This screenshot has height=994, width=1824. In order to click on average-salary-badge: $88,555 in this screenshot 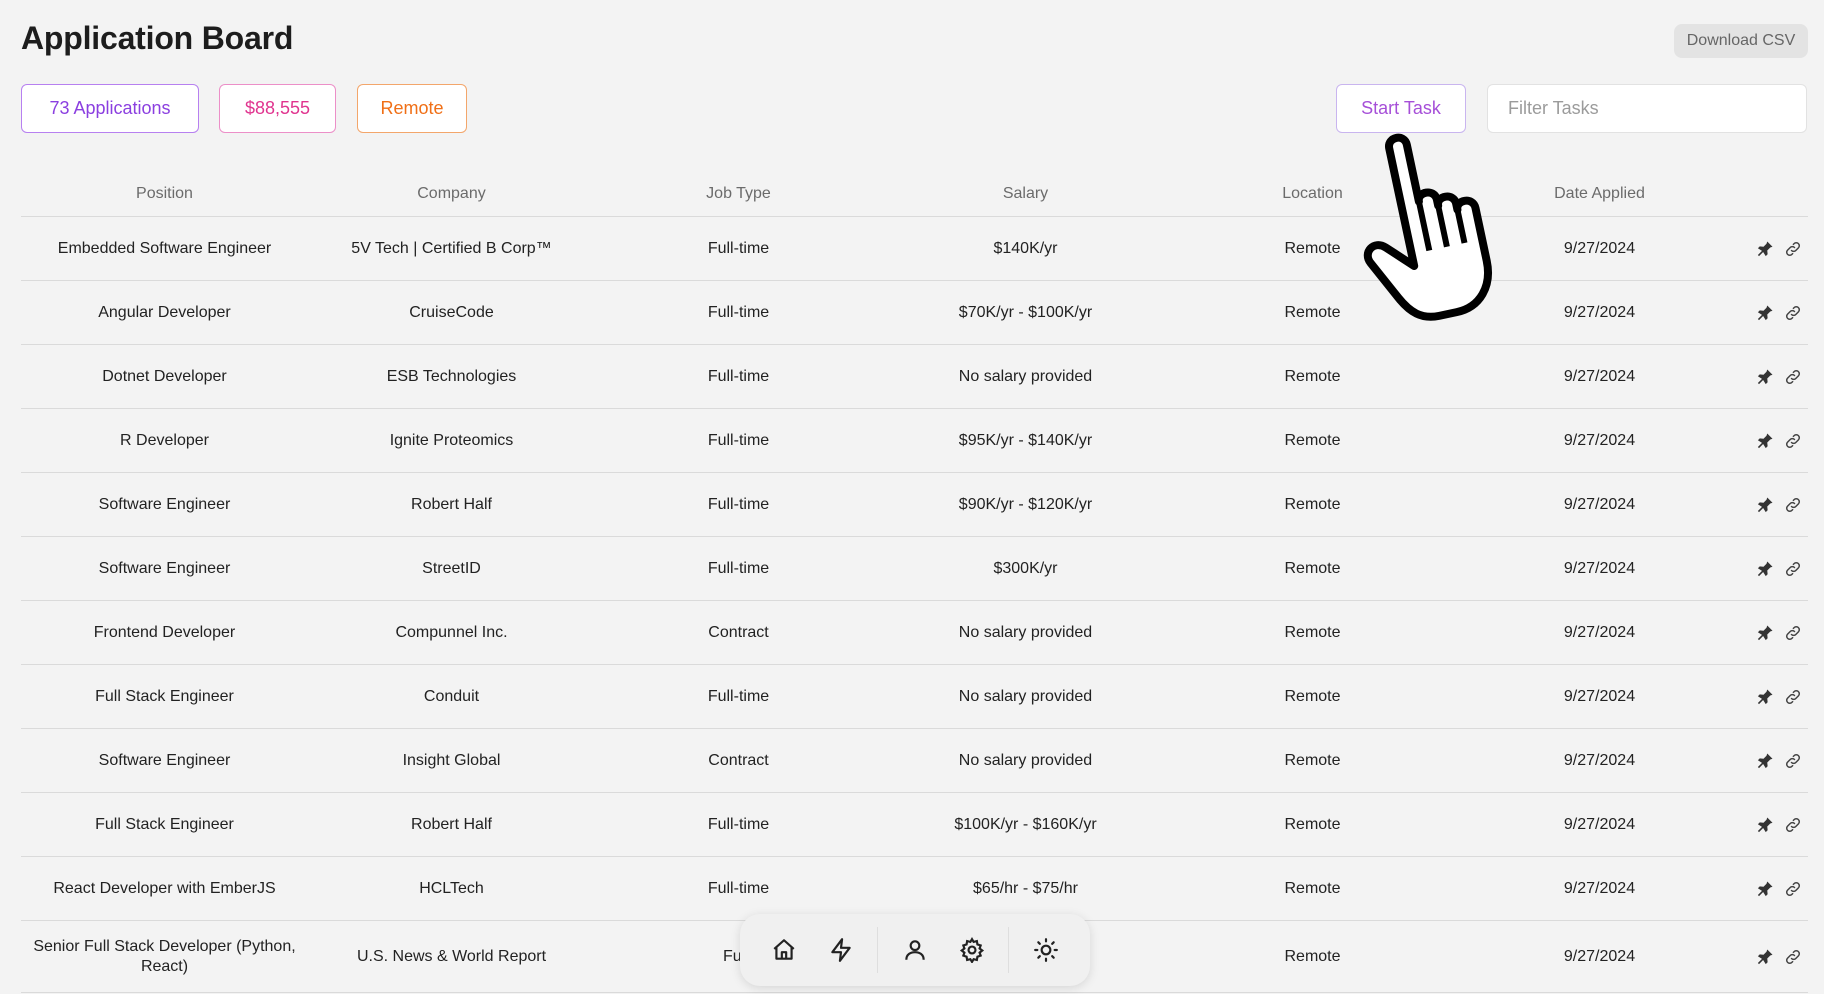, I will do `click(277, 108)`.